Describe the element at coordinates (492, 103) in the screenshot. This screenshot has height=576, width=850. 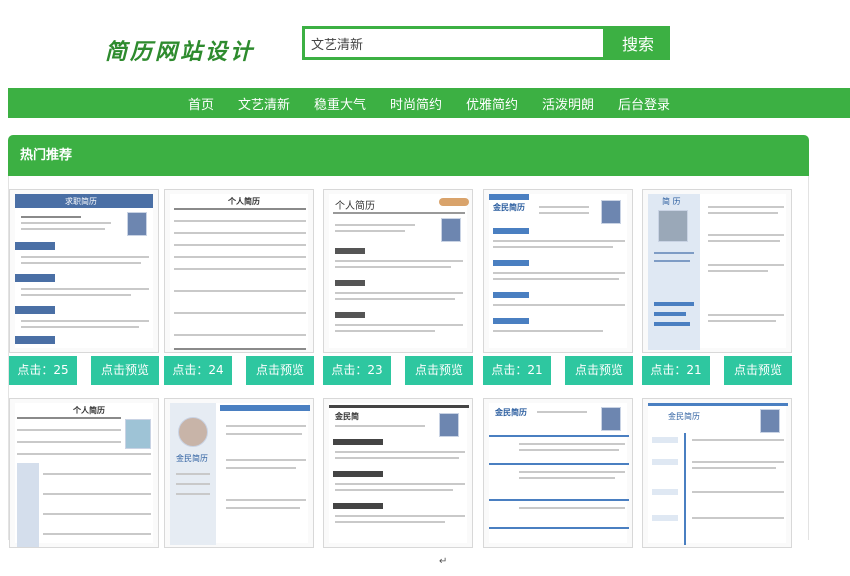
I see `nav-item-elegant: 优雅简约` at that location.